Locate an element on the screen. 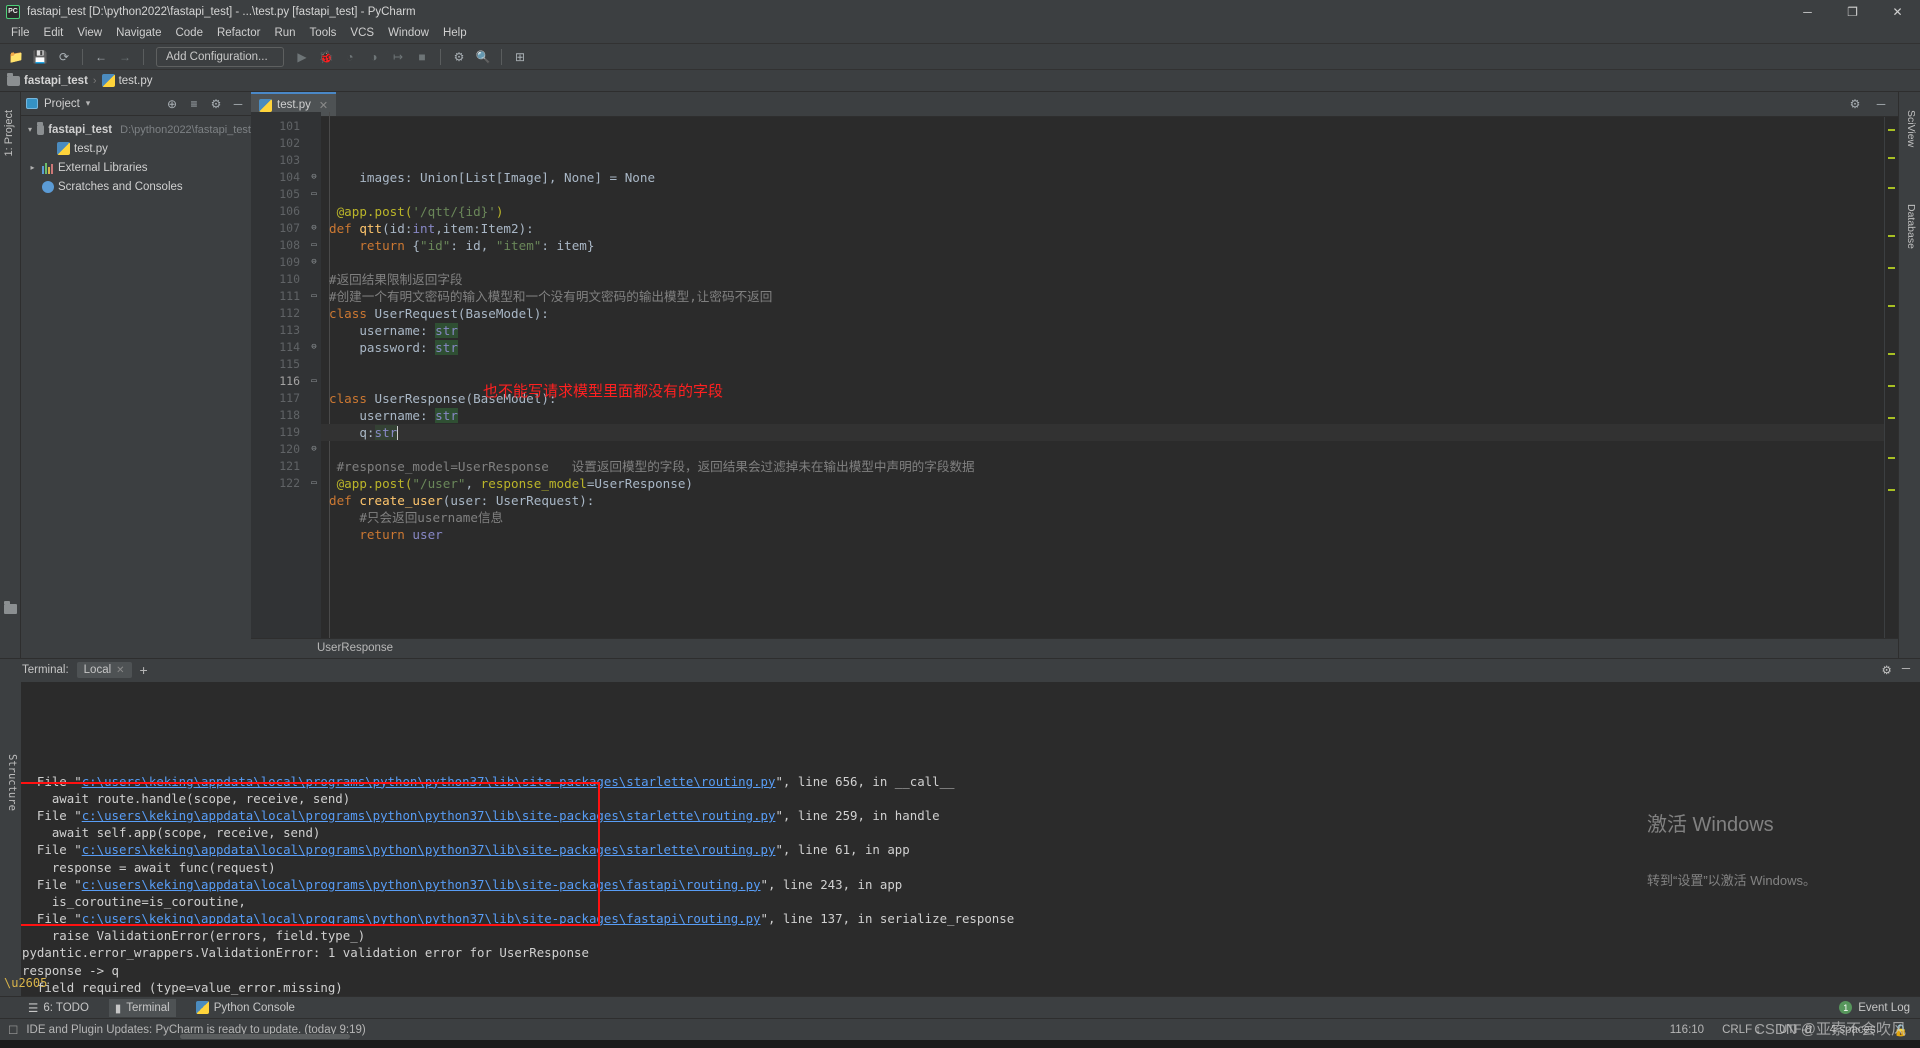 Image resolution: width=1920 pixels, height=1048 pixels. search-icon: 🔍 is located at coordinates (483, 57).